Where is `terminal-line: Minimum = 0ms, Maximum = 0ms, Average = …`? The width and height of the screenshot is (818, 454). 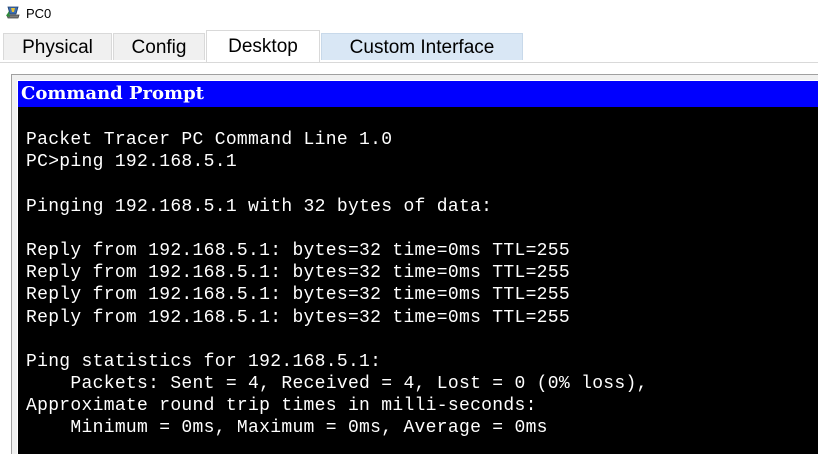
terminal-line: Minimum = 0ms, Maximum = 0ms, Average = … is located at coordinates (287, 428).